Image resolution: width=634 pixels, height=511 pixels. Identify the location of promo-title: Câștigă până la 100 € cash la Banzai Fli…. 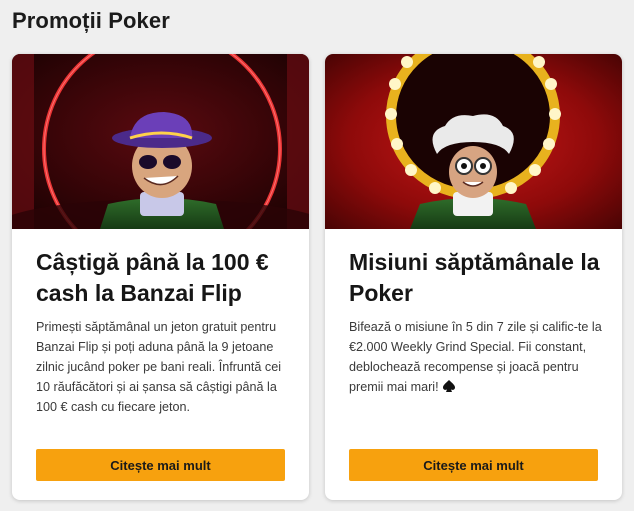
(152, 277).